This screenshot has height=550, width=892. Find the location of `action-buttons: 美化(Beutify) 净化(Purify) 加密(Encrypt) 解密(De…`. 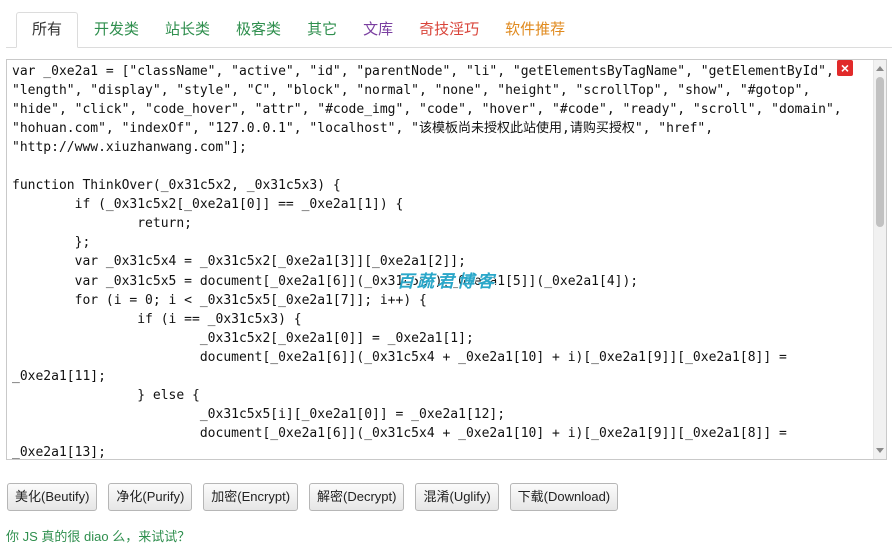

action-buttons: 美化(Beutify) 净化(Purify) 加密(Encrypt) 解密(De… is located at coordinates (318, 497).